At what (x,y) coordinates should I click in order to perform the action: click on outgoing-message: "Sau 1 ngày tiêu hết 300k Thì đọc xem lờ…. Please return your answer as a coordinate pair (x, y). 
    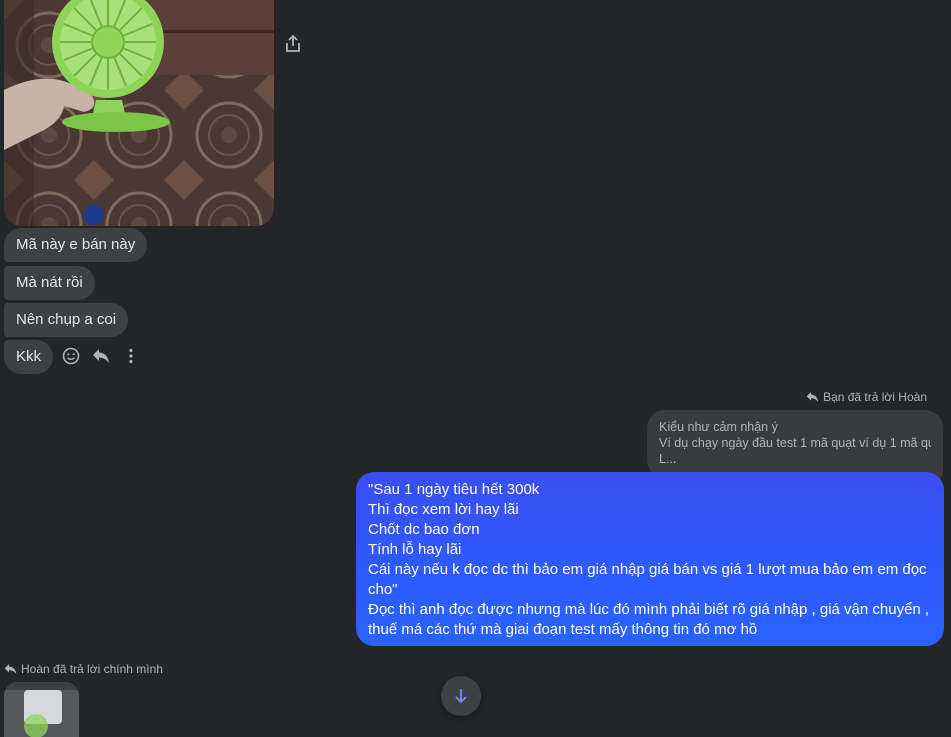
    Looking at the image, I should click on (650, 559).